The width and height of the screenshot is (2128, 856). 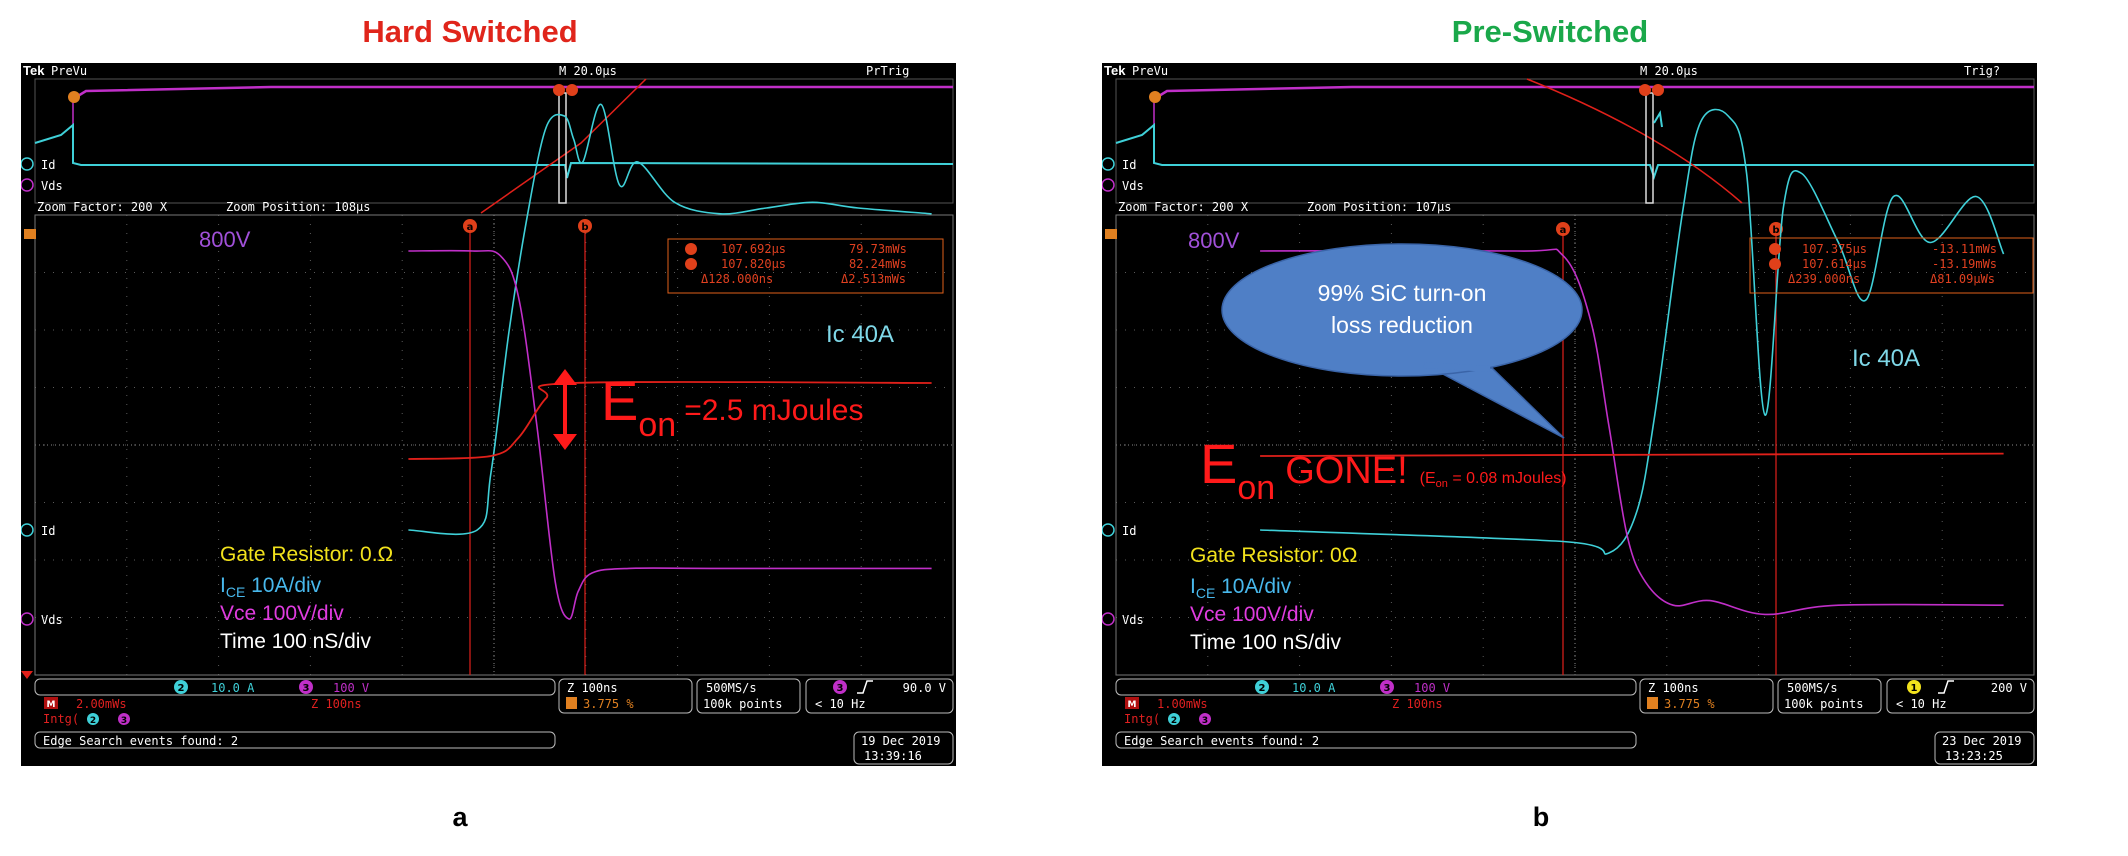 I want to click on datetime-b: 23 Dec 2019 13:23:25, so click(x=1984, y=748).